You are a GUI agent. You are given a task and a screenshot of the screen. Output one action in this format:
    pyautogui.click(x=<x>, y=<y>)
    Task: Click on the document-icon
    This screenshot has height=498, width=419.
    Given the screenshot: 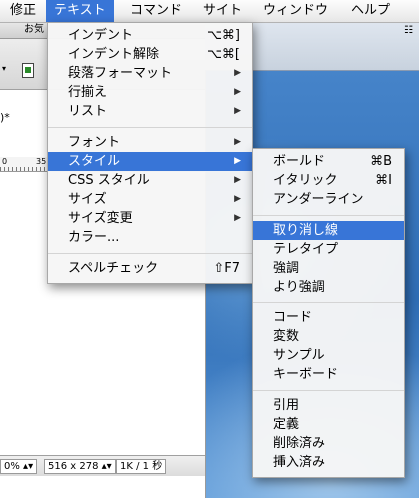 What is the action you would take?
    pyautogui.click(x=28, y=70)
    